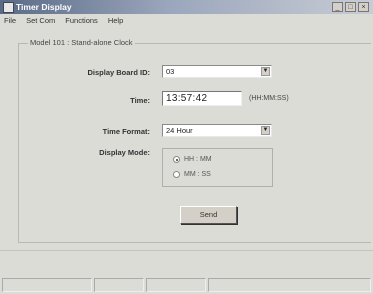 The height and width of the screenshot is (294, 373). Describe the element at coordinates (208, 215) in the screenshot. I see `send-button: Send` at that location.